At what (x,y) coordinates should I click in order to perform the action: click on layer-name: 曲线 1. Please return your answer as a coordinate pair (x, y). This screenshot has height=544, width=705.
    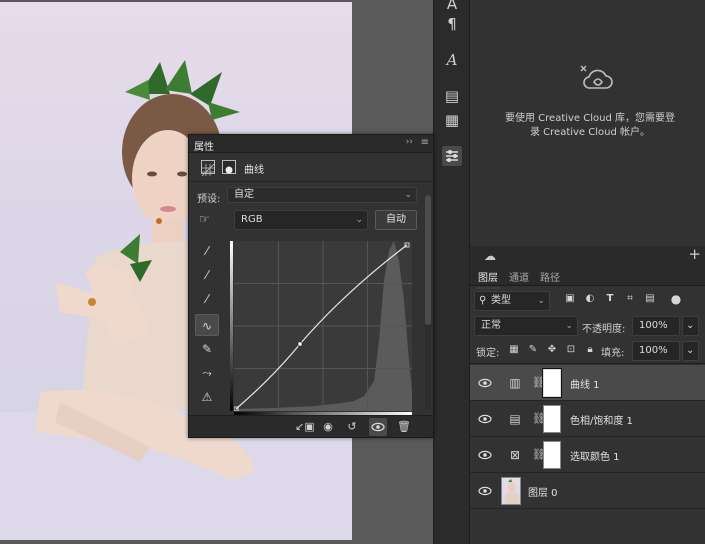
    Looking at the image, I should click on (585, 383).